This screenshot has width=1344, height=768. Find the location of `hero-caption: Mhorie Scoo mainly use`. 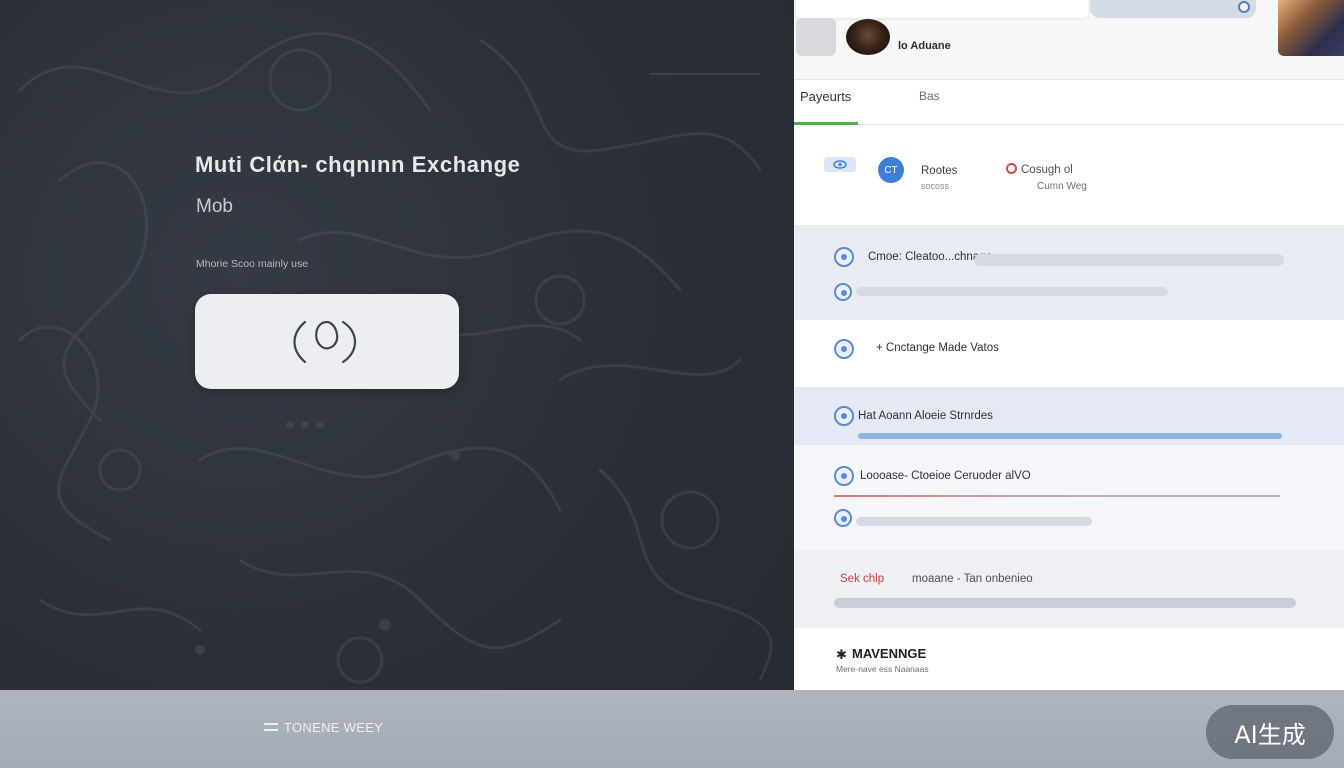

hero-caption: Mhorie Scoo mainly use is located at coordinates (252, 264).